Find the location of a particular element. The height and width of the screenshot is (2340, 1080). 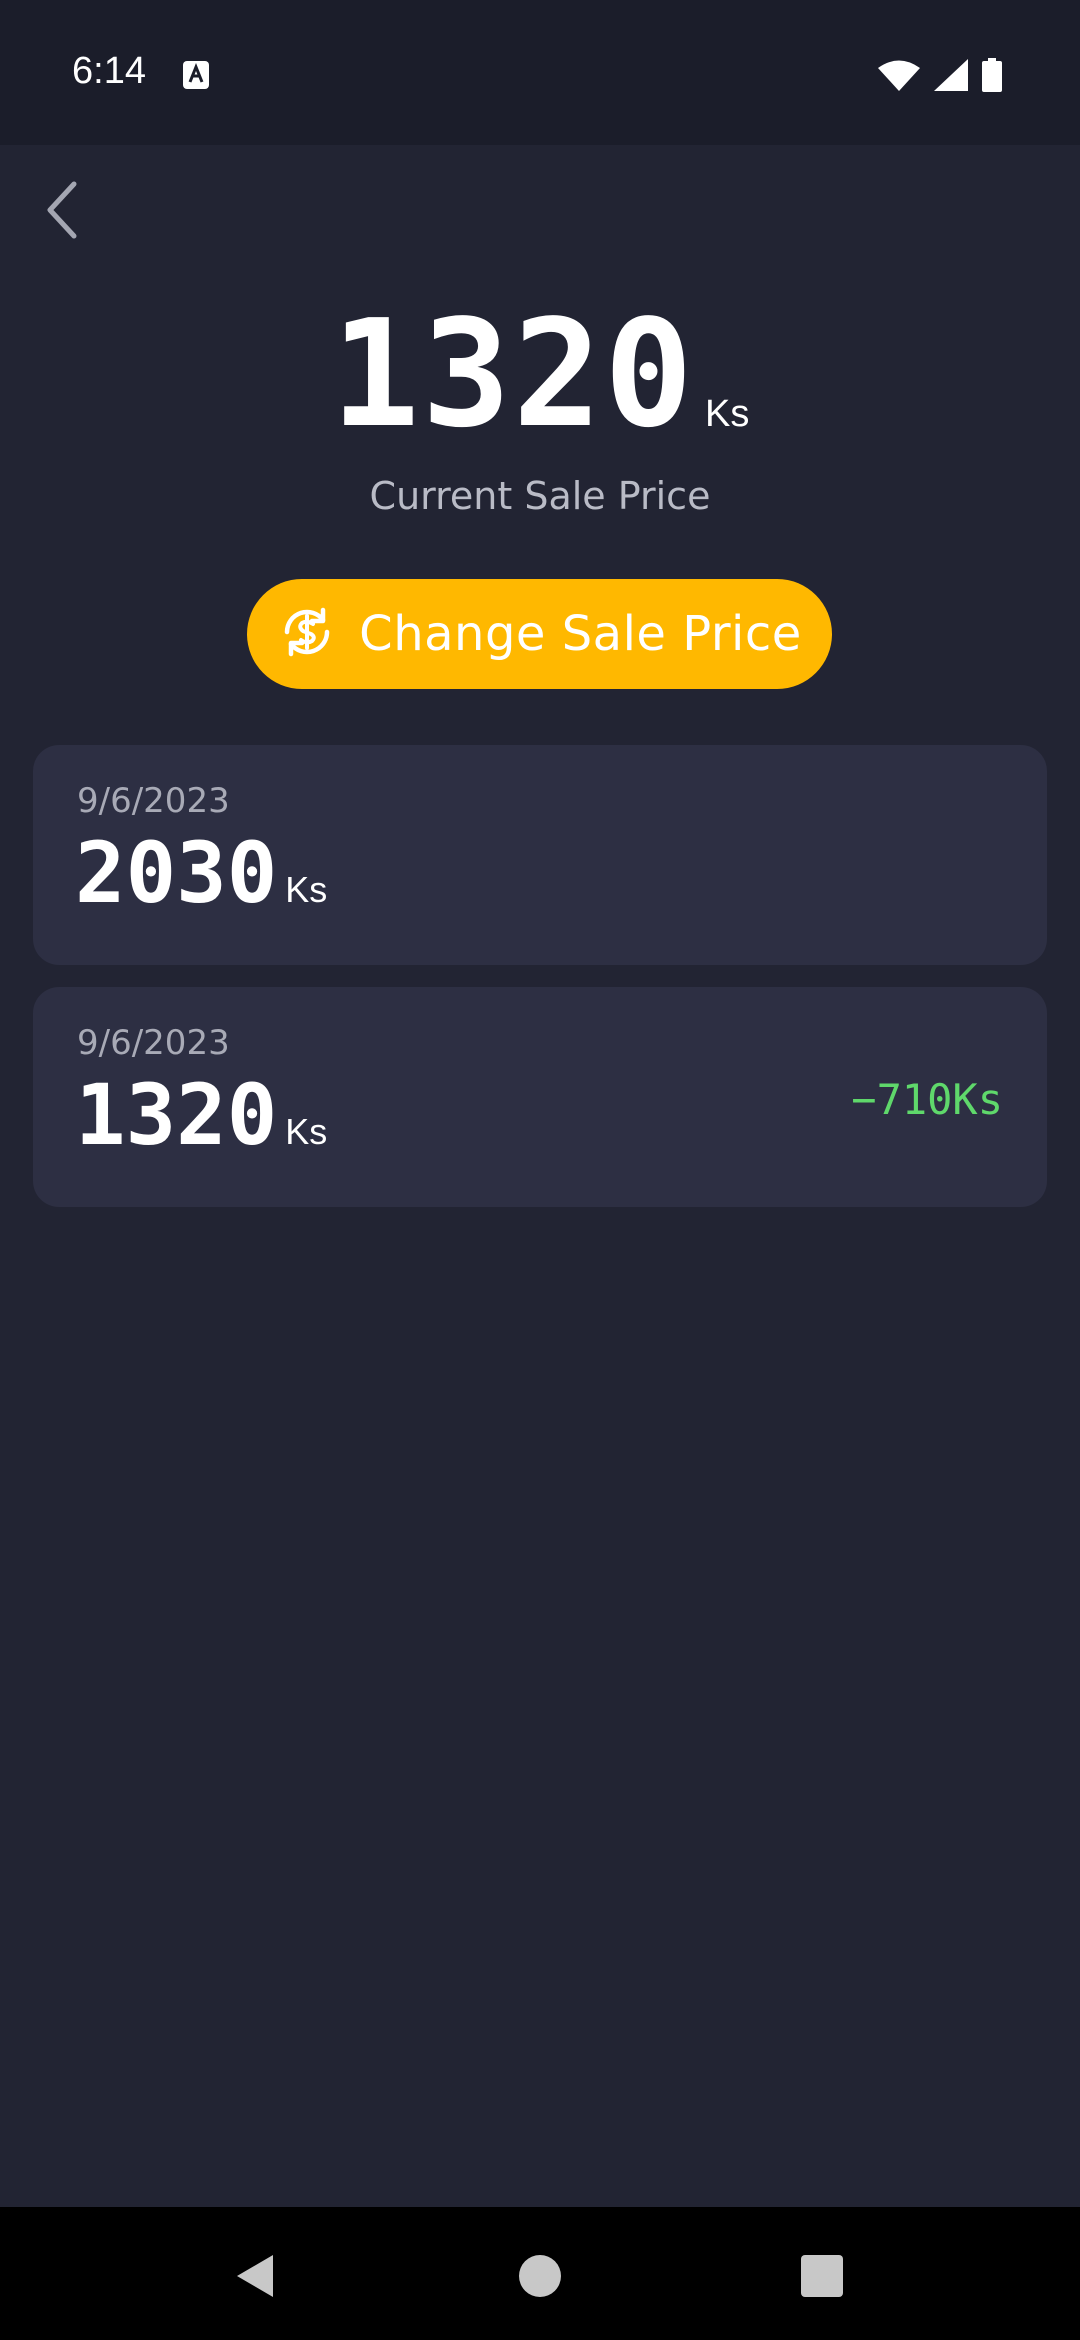

history-price-difference: −710Ks is located at coordinates (927, 1099).